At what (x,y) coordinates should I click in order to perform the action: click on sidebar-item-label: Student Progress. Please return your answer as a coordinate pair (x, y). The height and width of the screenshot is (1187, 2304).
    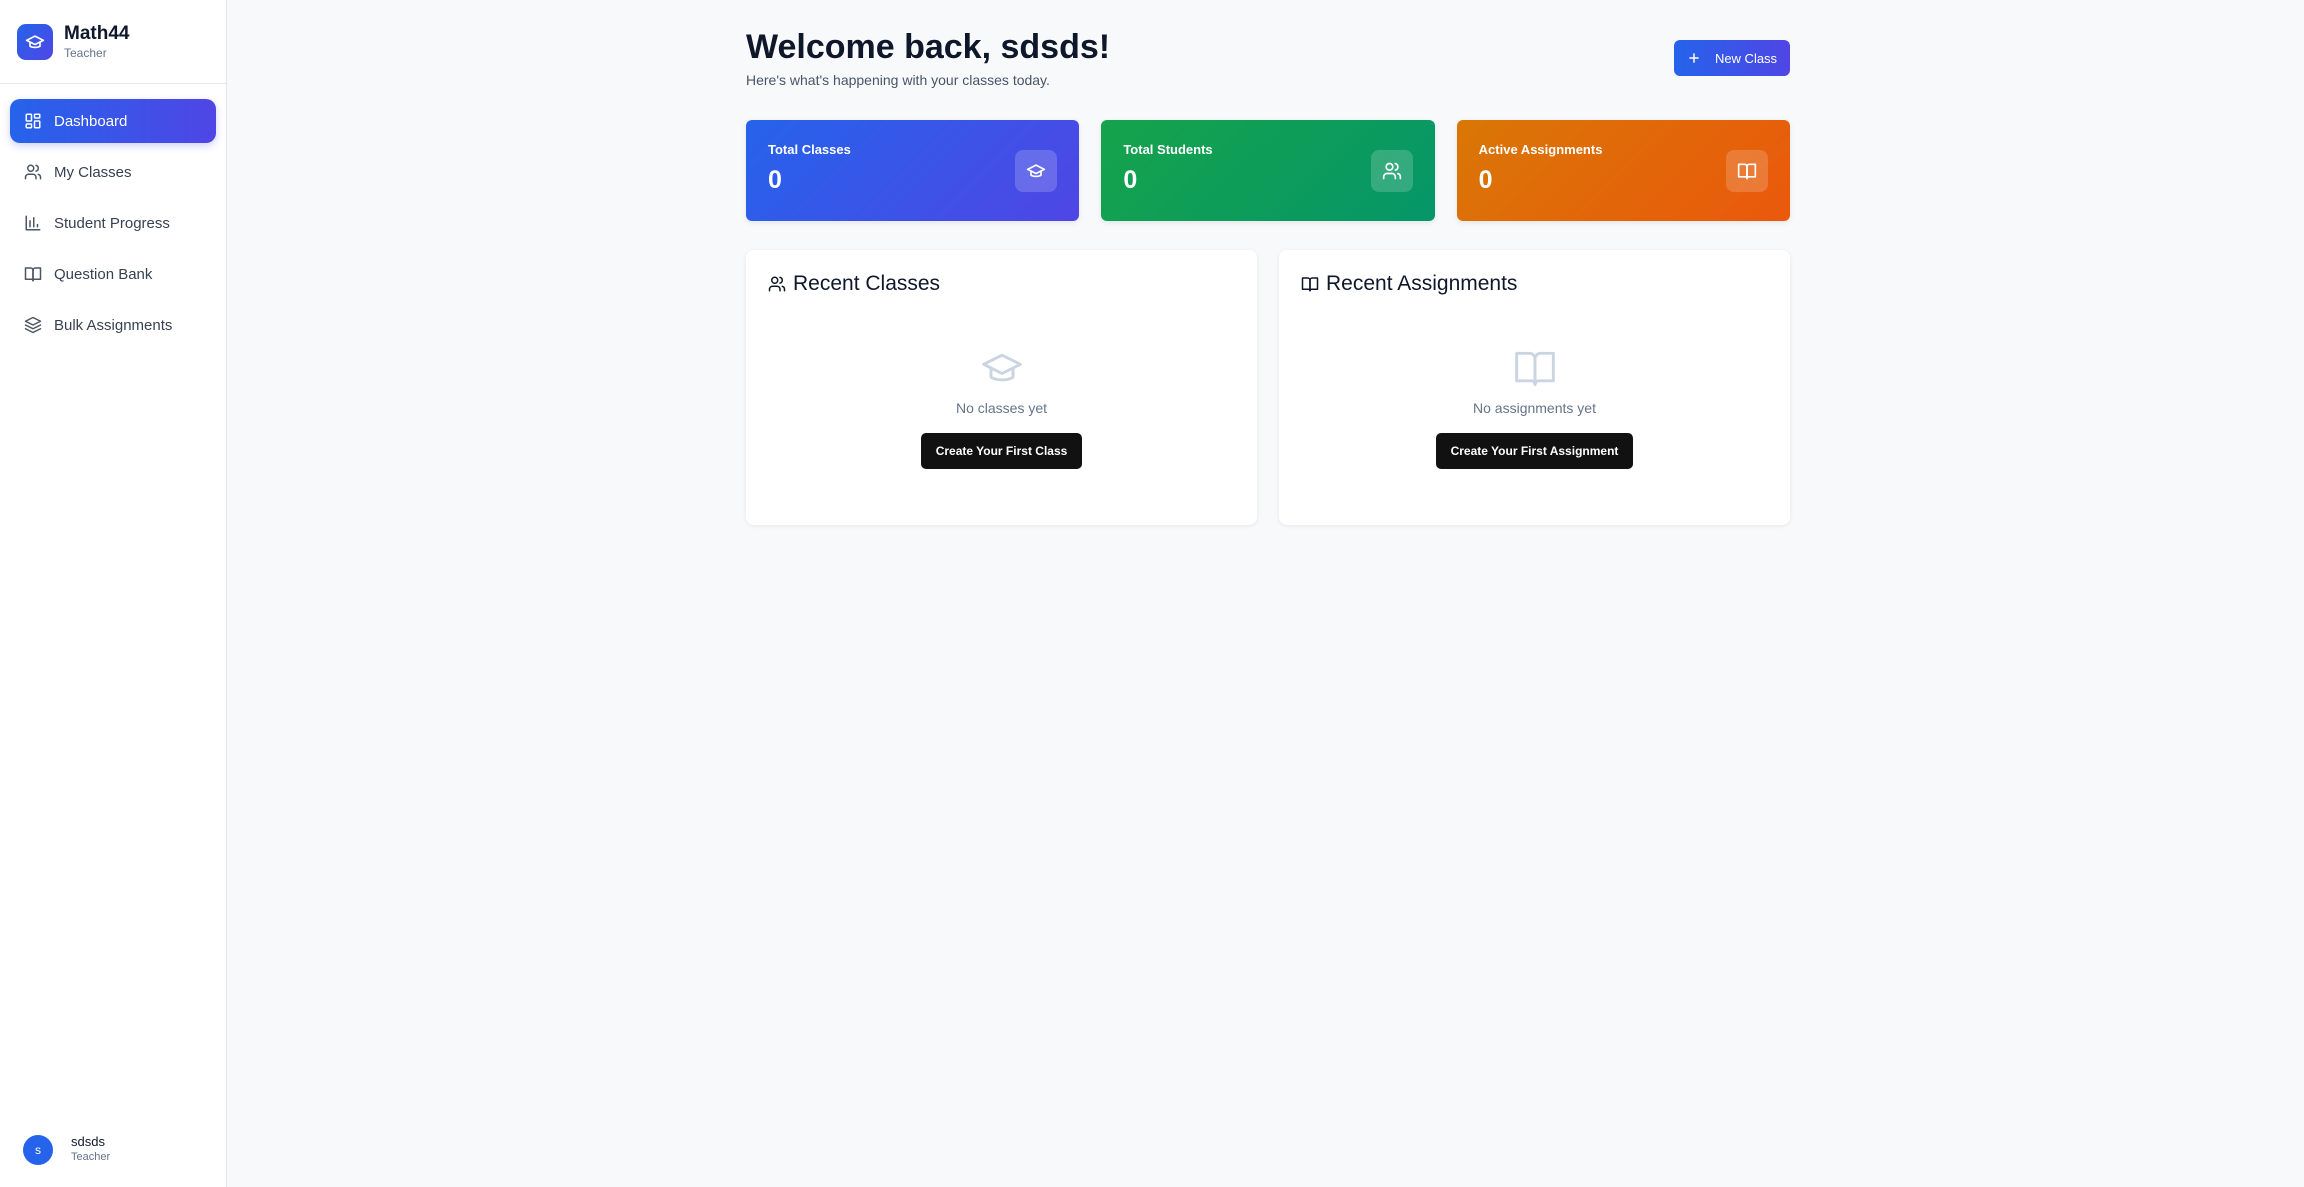
    Looking at the image, I should click on (112, 223).